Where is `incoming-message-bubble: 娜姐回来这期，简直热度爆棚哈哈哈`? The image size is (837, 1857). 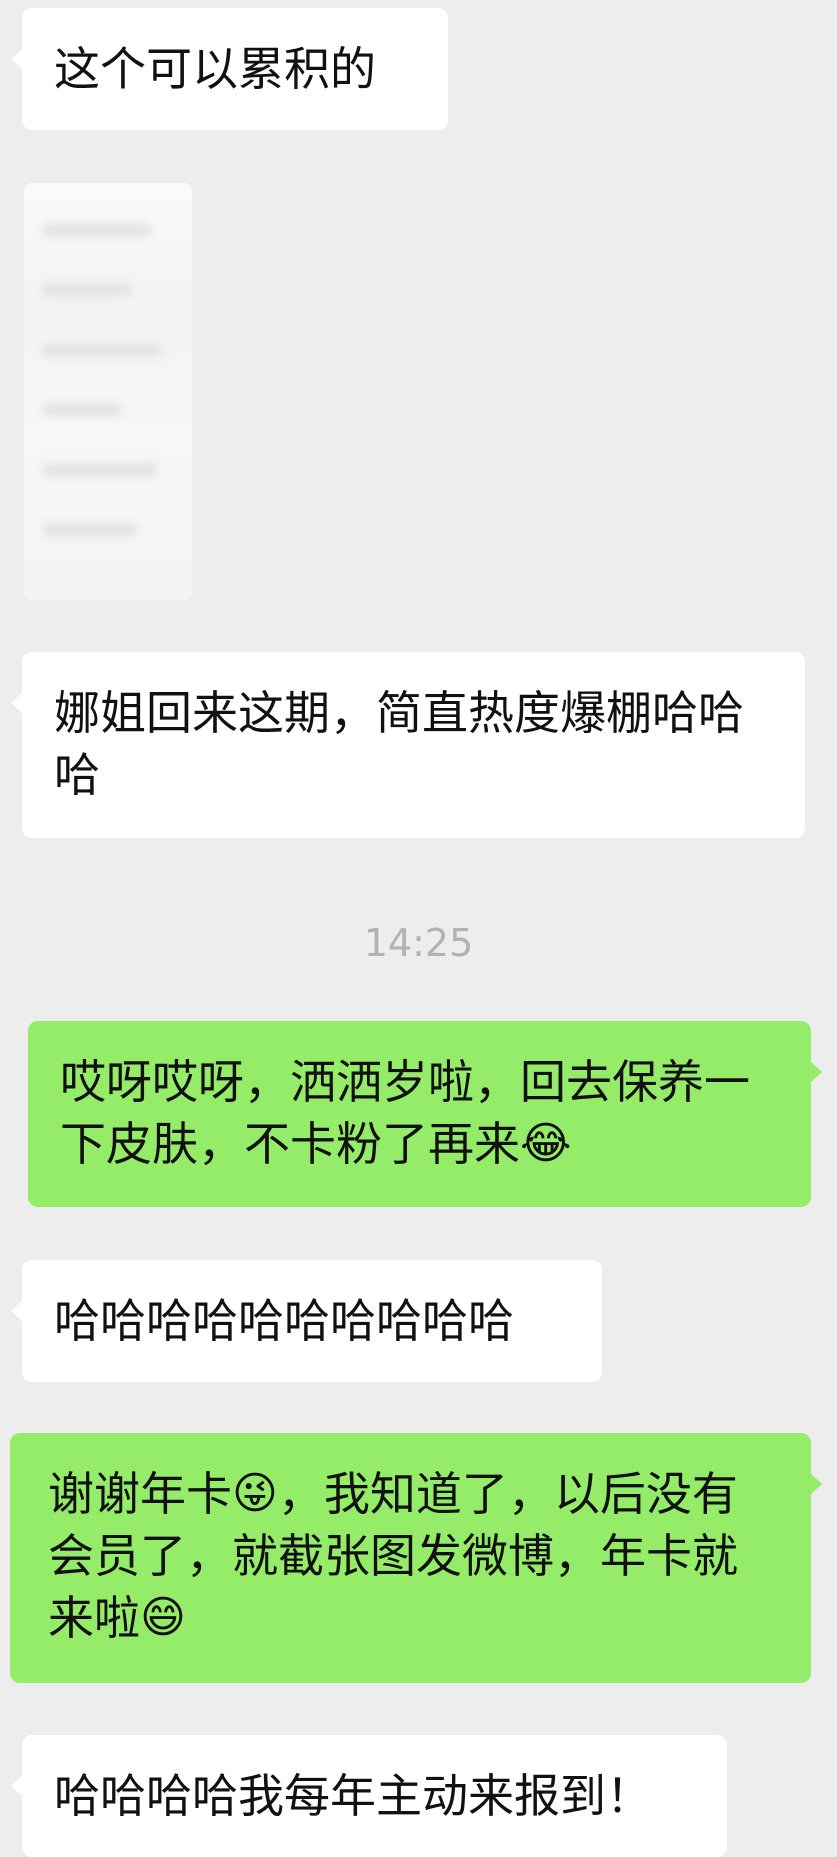 incoming-message-bubble: 娜姐回来这期，简直热度爆棚哈哈哈 is located at coordinates (408, 745).